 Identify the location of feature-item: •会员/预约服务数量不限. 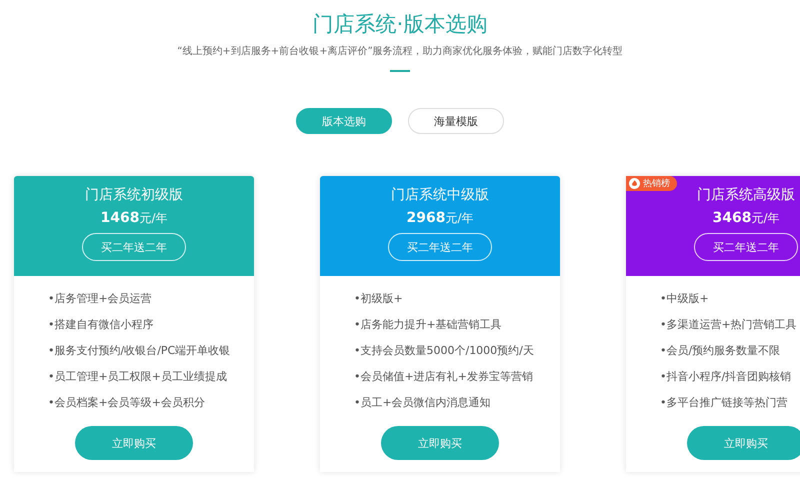
(720, 351).